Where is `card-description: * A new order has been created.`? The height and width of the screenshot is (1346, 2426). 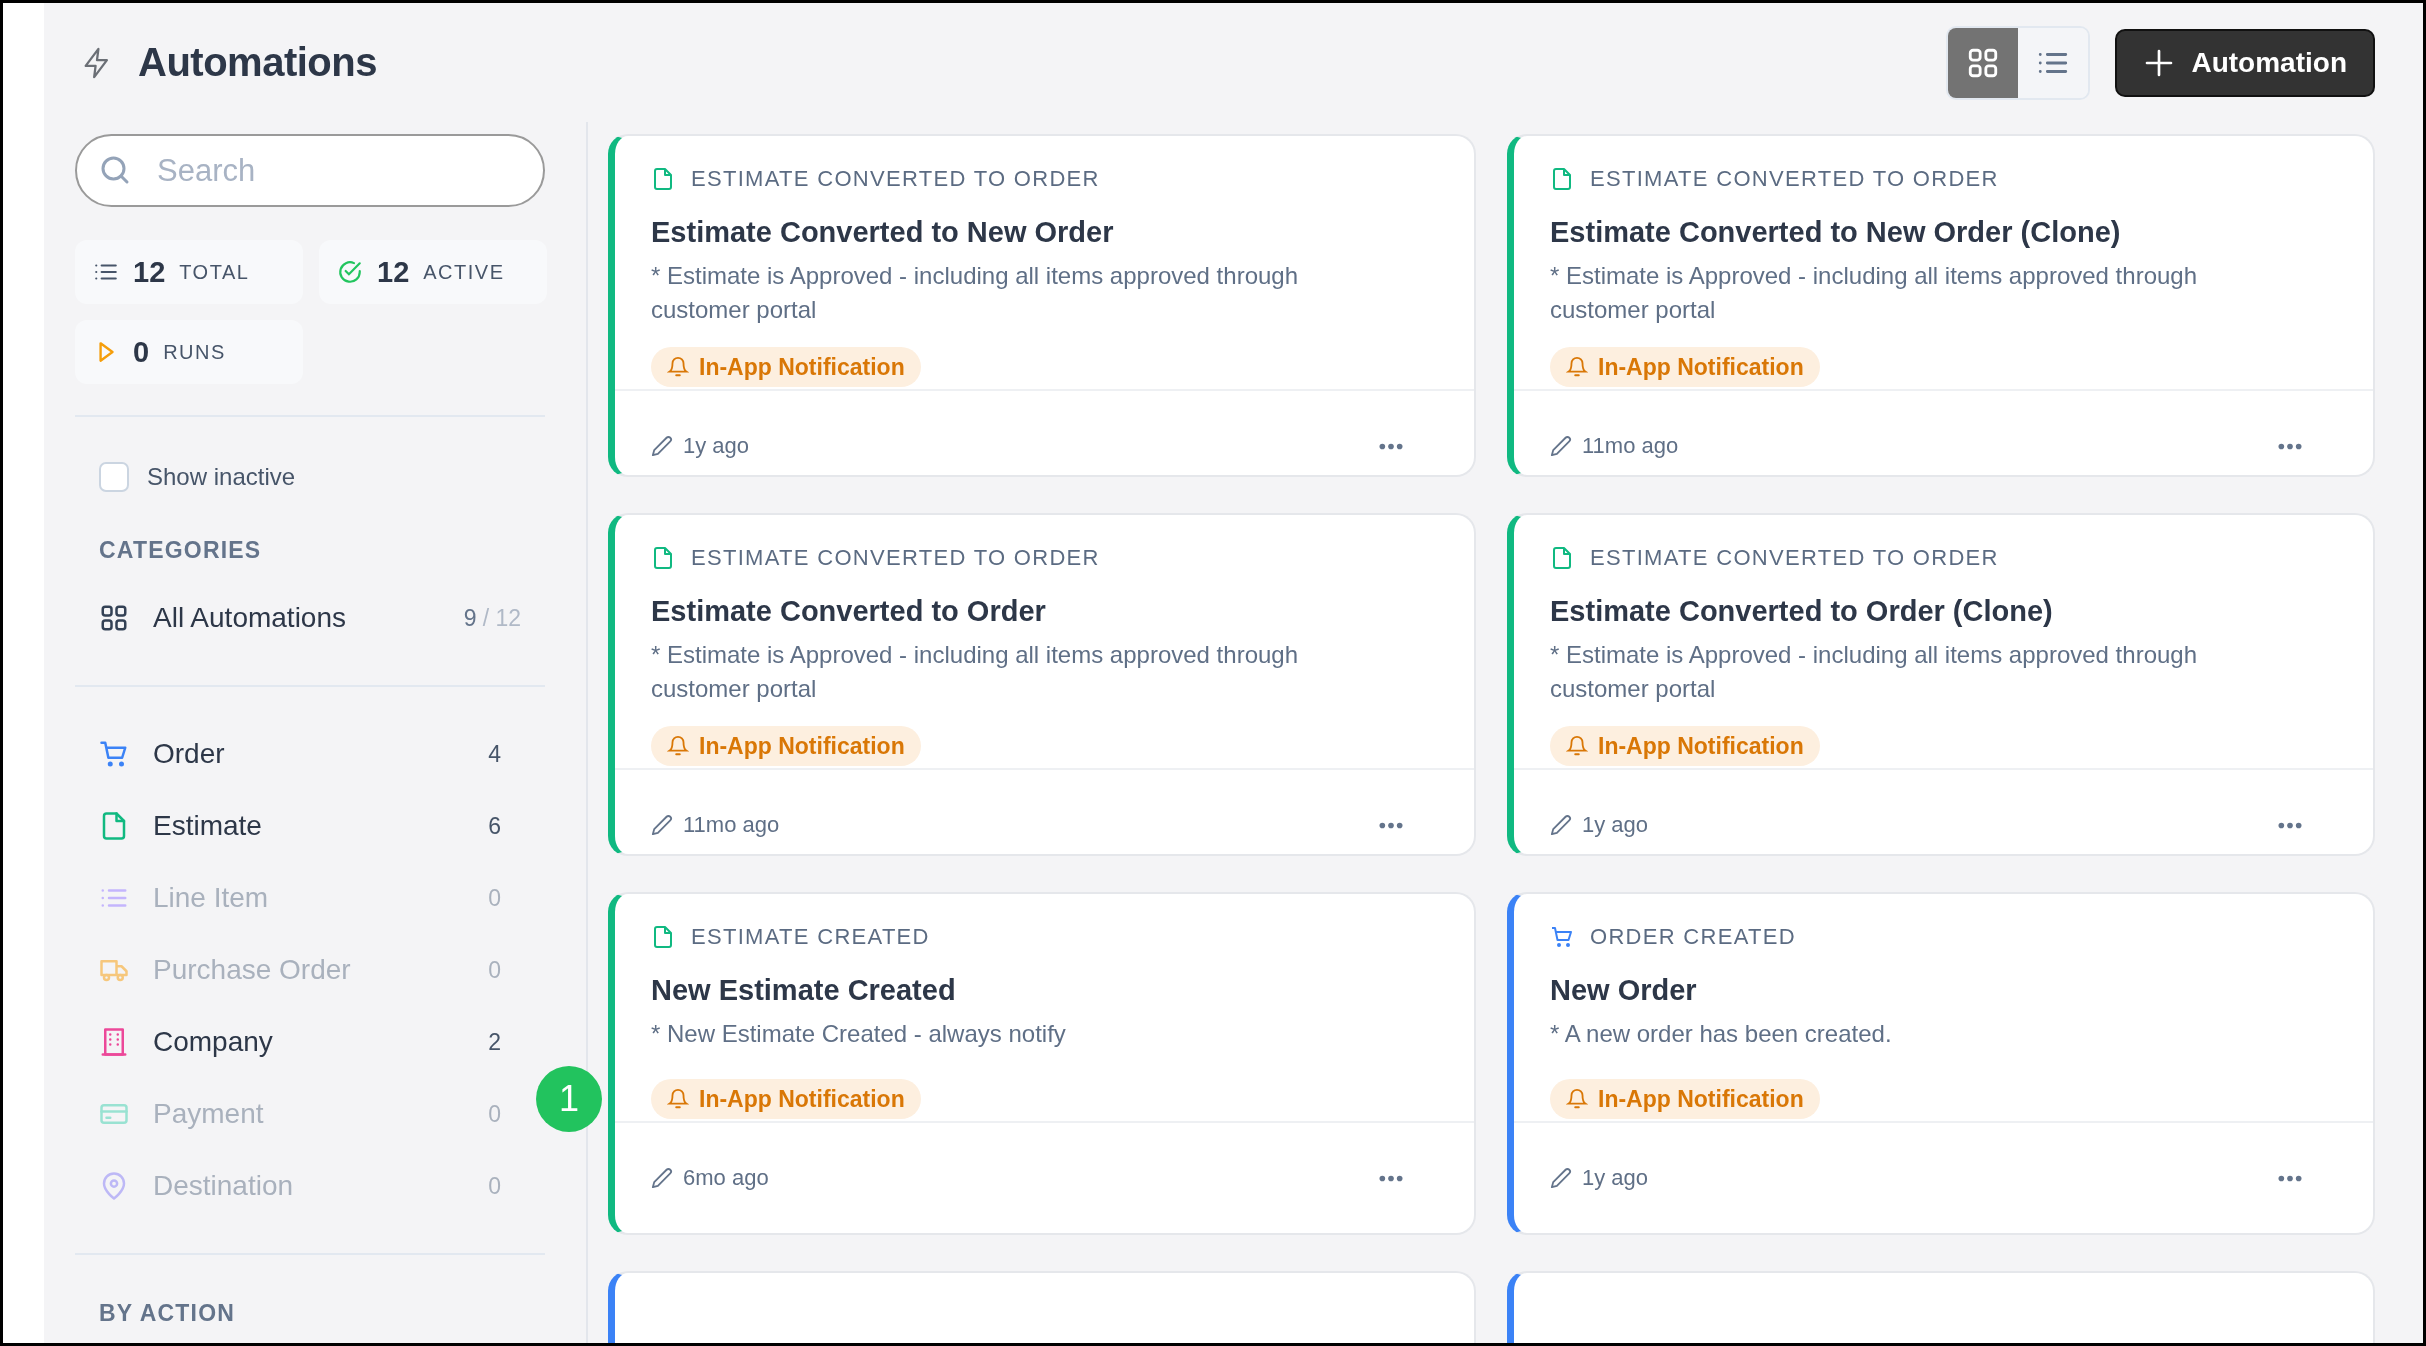
card-description: * A new order has been created. is located at coordinates (1721, 1034).